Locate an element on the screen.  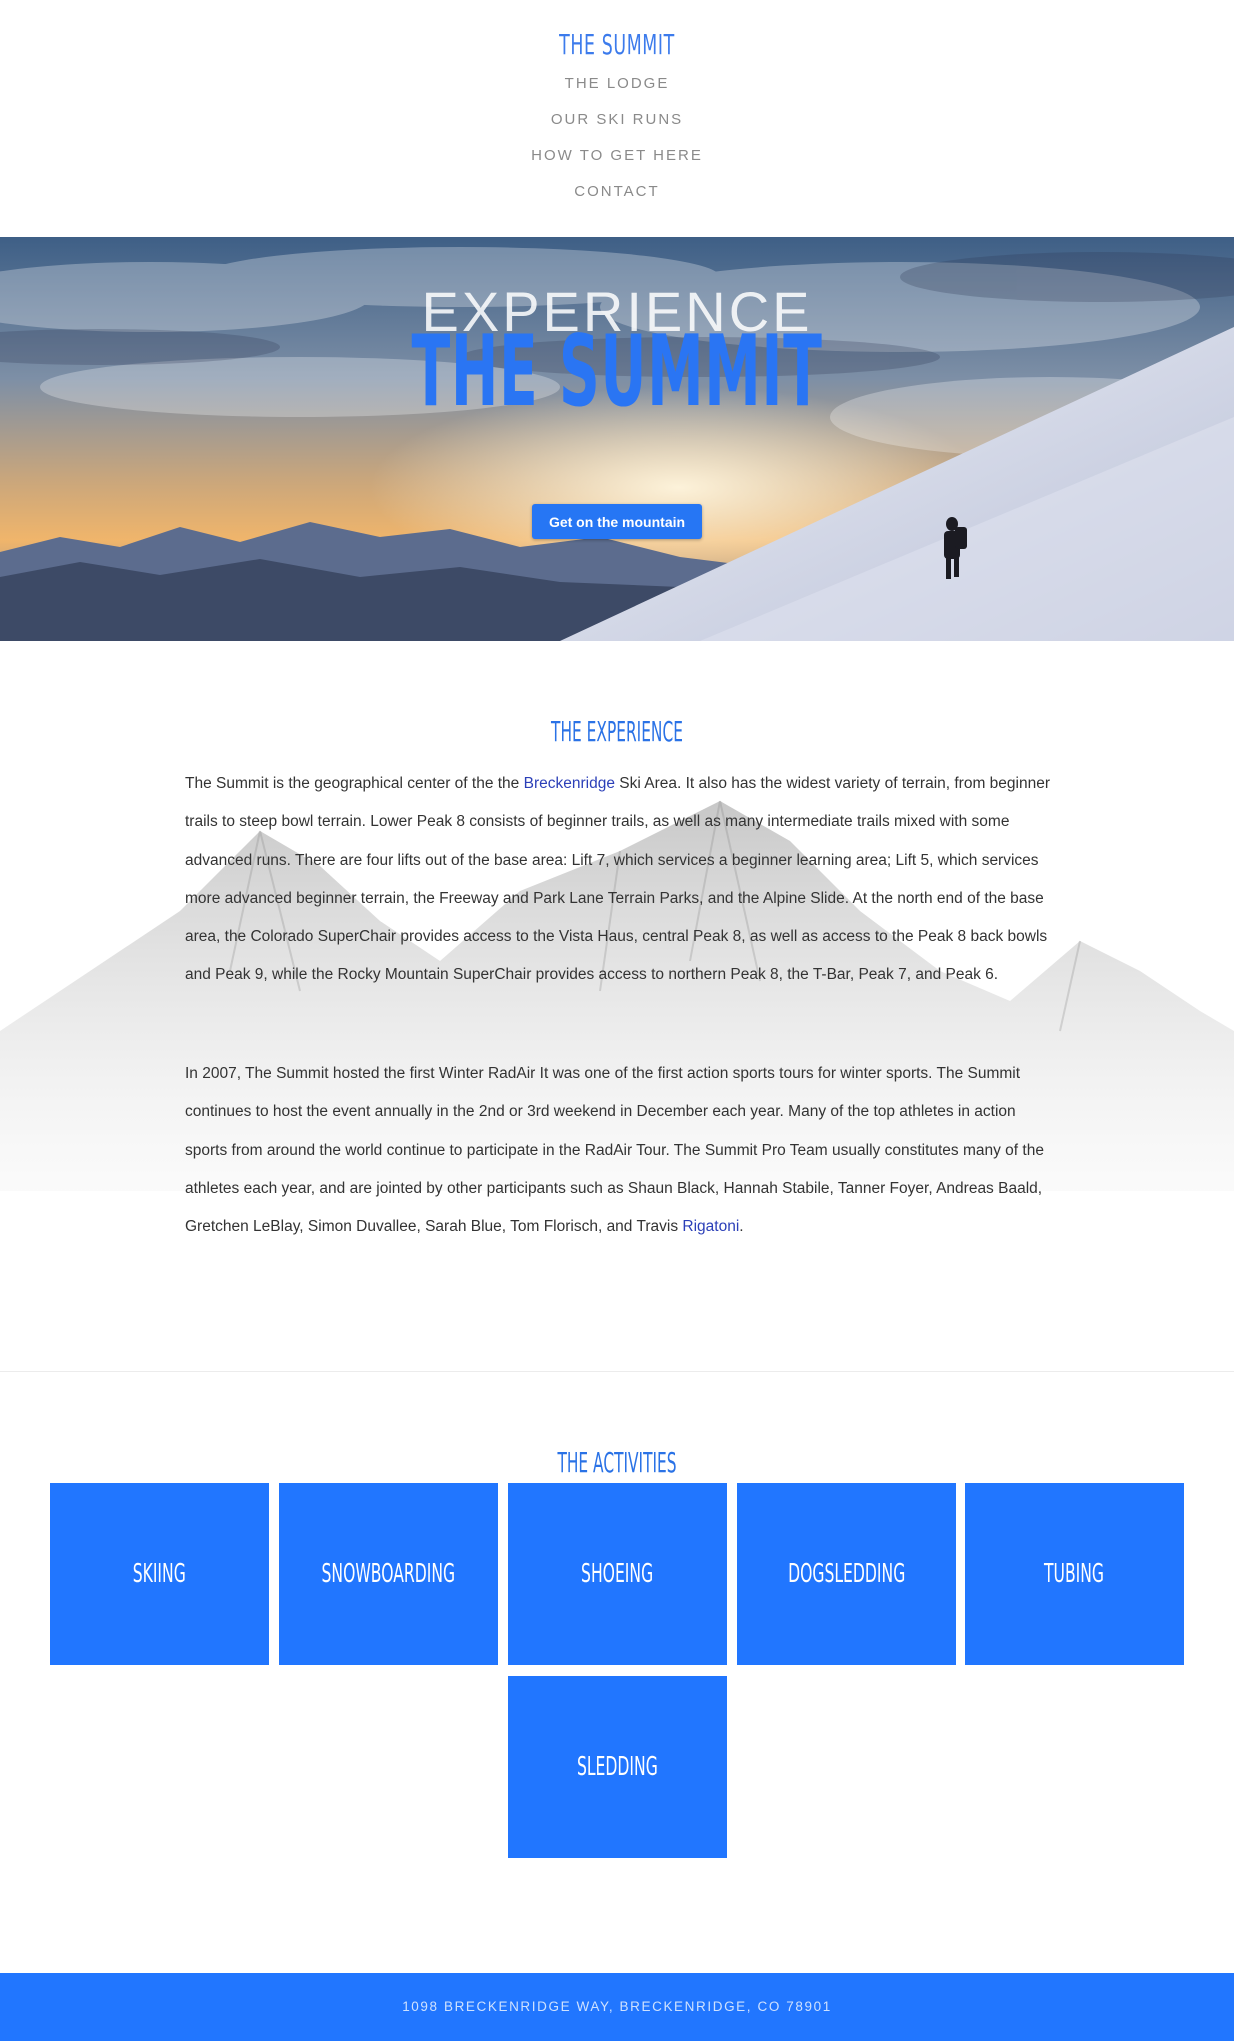
activity-tile-snowboarding: SNOWBOARDING is located at coordinates (388, 1574).